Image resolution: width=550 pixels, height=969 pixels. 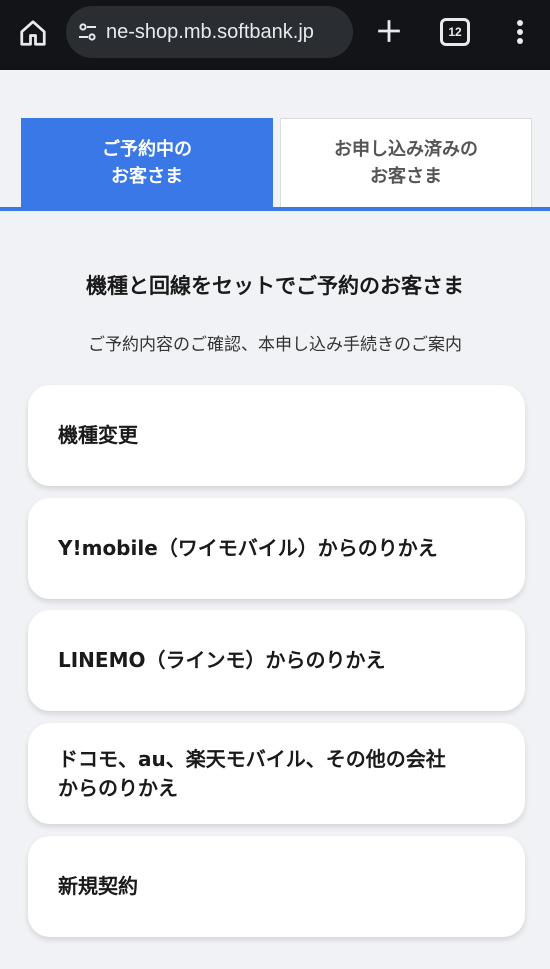 What do you see at coordinates (520, 32) in the screenshot?
I see `more-menu-icon` at bounding box center [520, 32].